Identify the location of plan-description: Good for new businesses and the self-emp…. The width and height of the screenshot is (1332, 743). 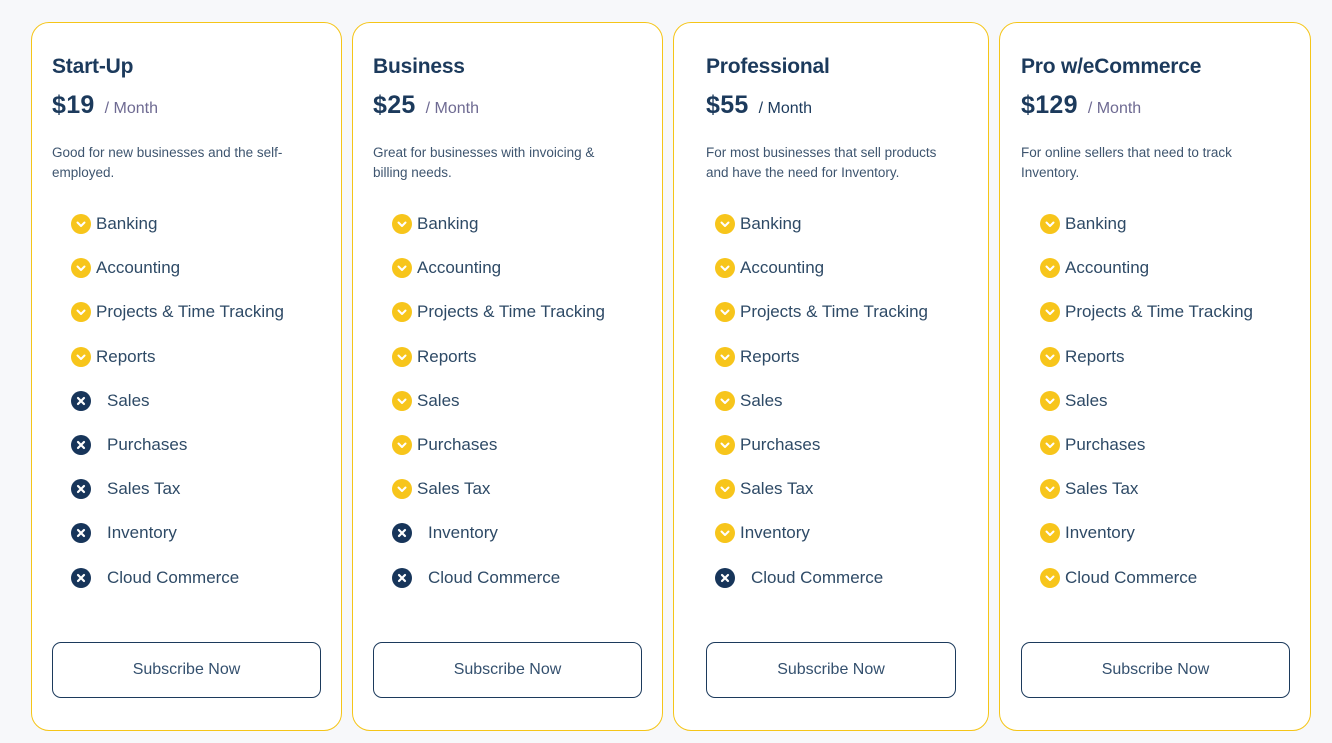
(167, 162).